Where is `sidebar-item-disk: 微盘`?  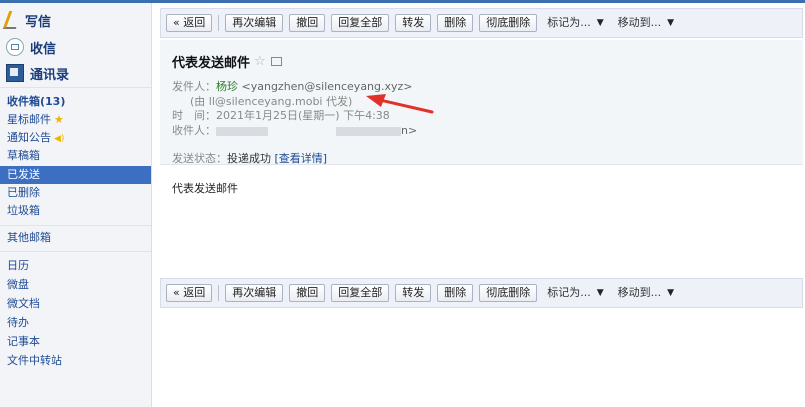
sidebar-item-disk: 微盘 is located at coordinates (77, 285).